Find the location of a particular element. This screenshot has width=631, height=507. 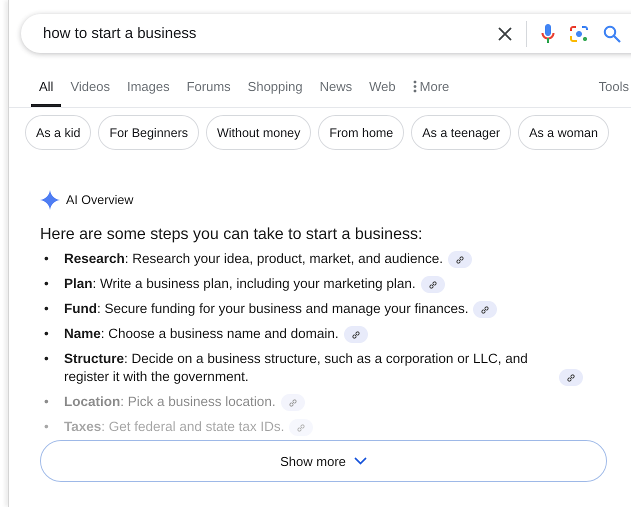

search-button is located at coordinates (612, 33).